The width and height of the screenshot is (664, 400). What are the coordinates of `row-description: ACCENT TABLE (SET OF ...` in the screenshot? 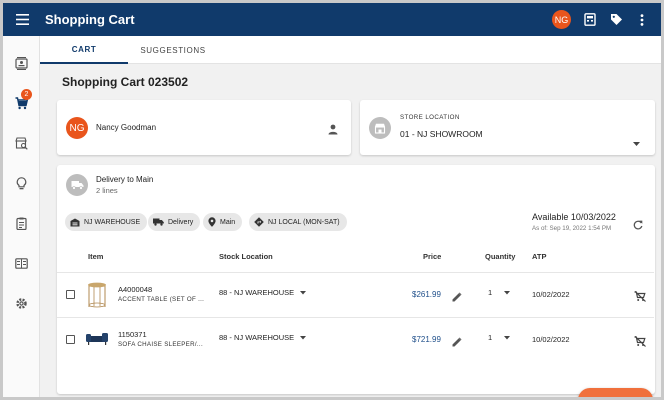 It's located at (161, 299).